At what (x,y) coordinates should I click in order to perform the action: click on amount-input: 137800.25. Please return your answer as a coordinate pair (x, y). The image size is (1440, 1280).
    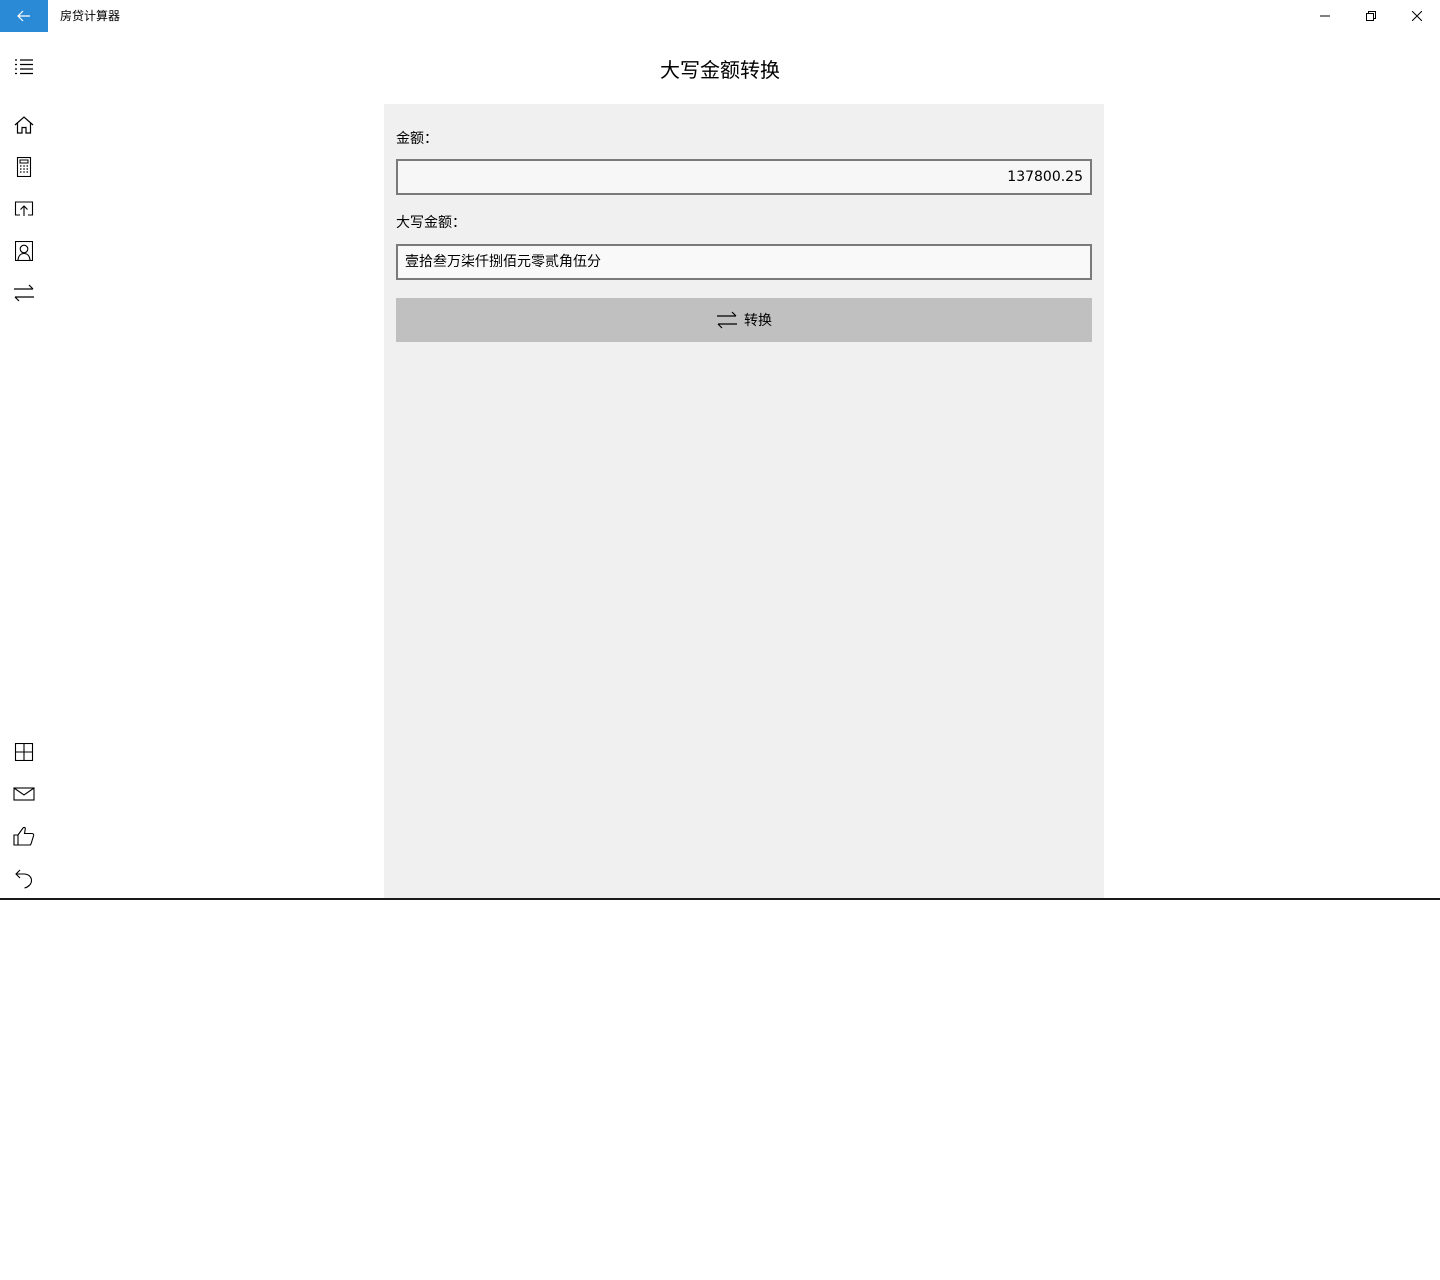
    Looking at the image, I should click on (744, 177).